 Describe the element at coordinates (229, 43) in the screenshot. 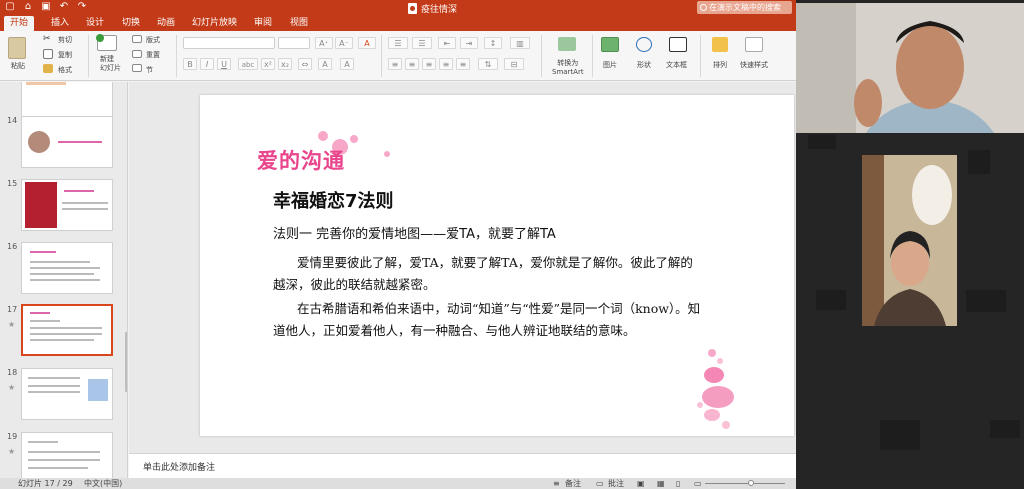

I see `font-name-select` at that location.